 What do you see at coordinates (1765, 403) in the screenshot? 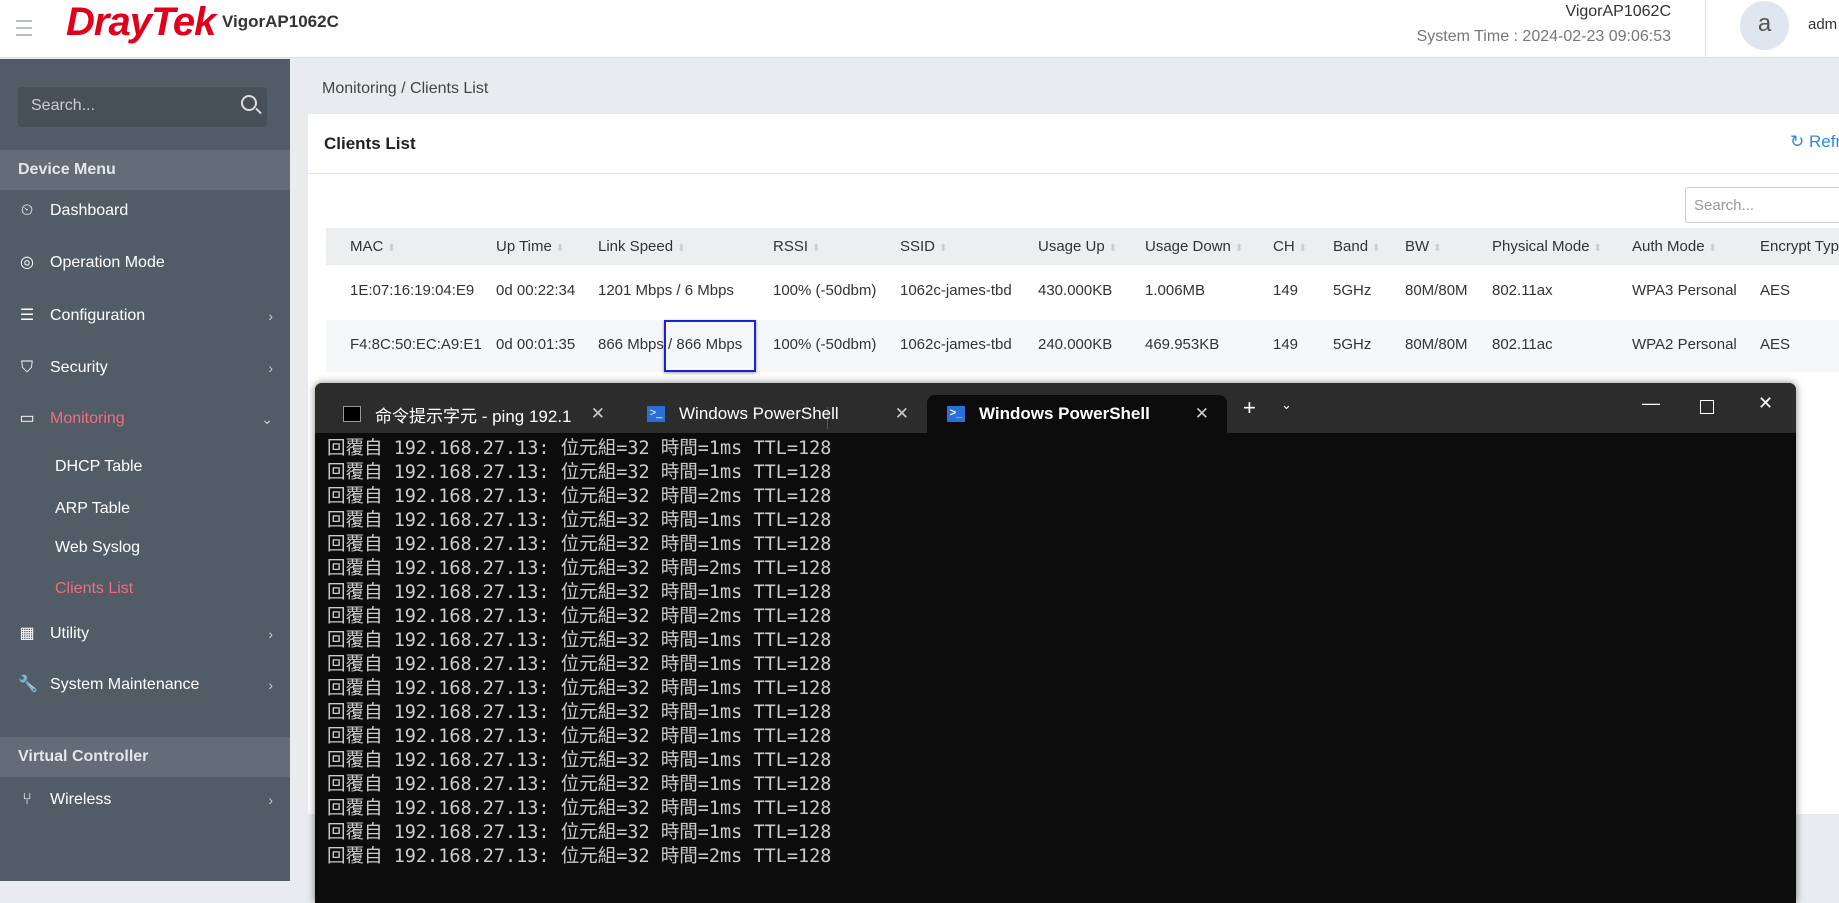
I see `close-window-icon: ✕` at bounding box center [1765, 403].